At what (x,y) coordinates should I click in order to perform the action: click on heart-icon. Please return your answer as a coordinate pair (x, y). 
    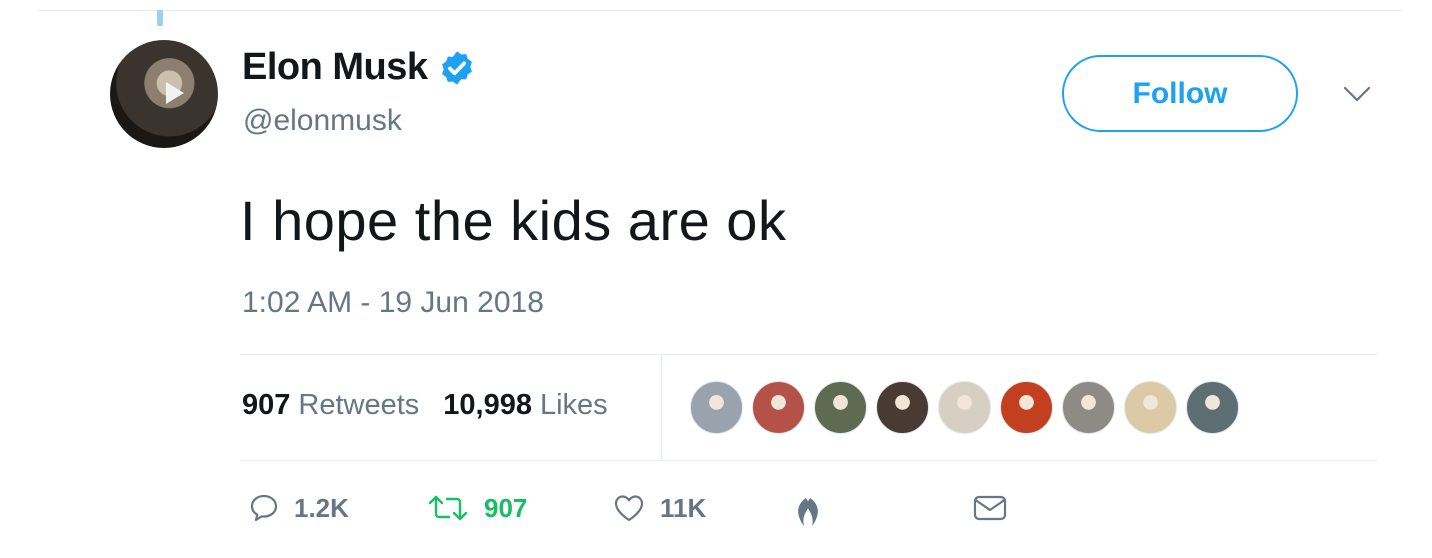
    Looking at the image, I should click on (629, 508).